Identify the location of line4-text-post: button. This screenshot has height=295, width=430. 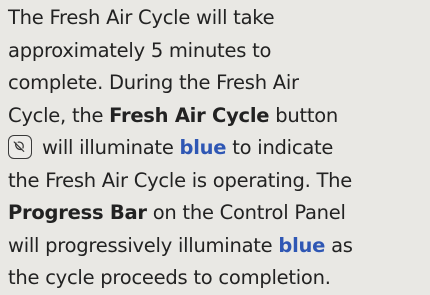
(304, 115).